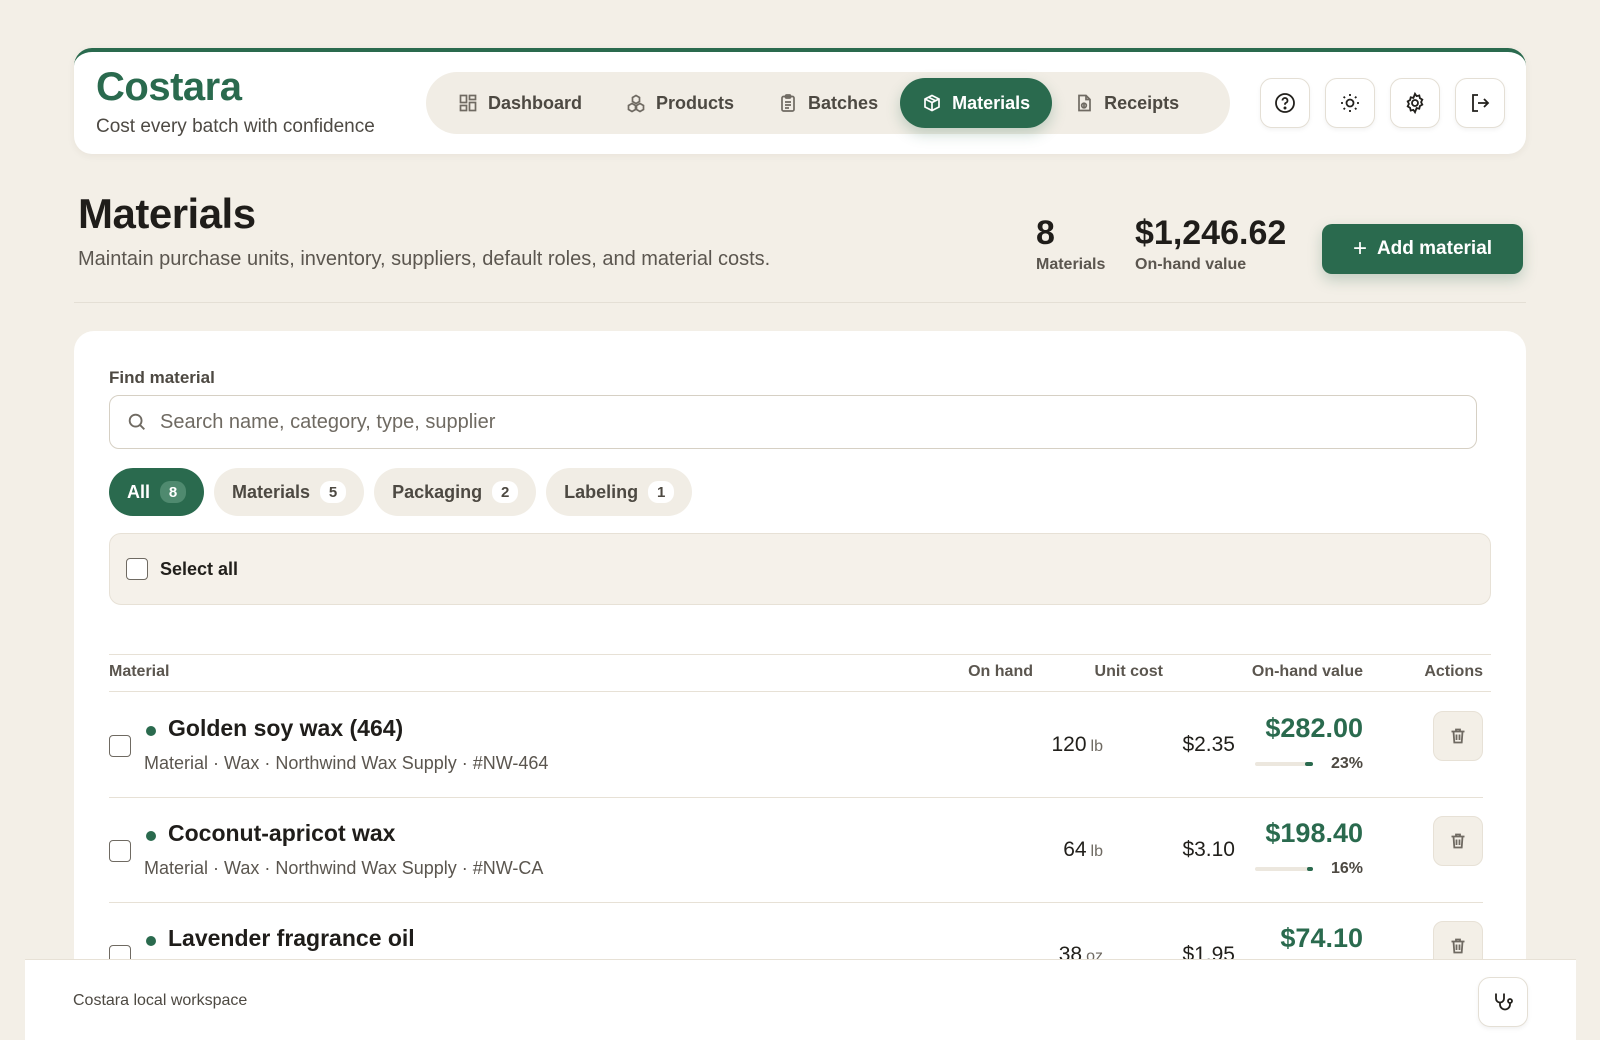 The image size is (1600, 1040). I want to click on settings-button, so click(1415, 103).